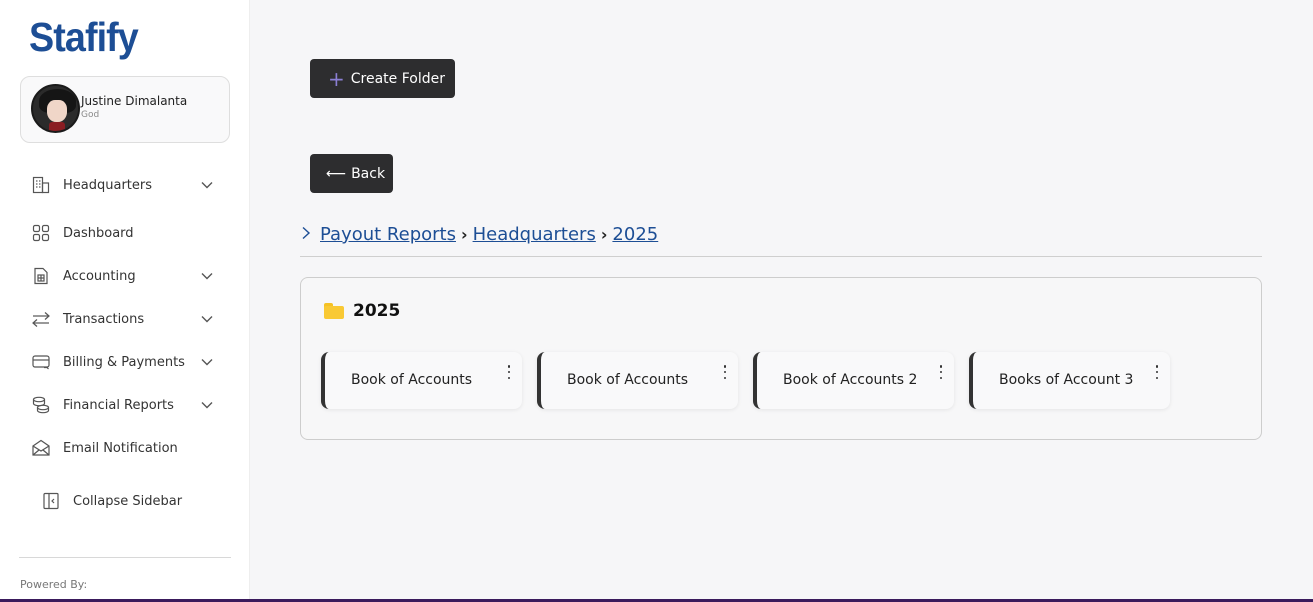  What do you see at coordinates (336, 78) in the screenshot?
I see `plus-icon: +` at bounding box center [336, 78].